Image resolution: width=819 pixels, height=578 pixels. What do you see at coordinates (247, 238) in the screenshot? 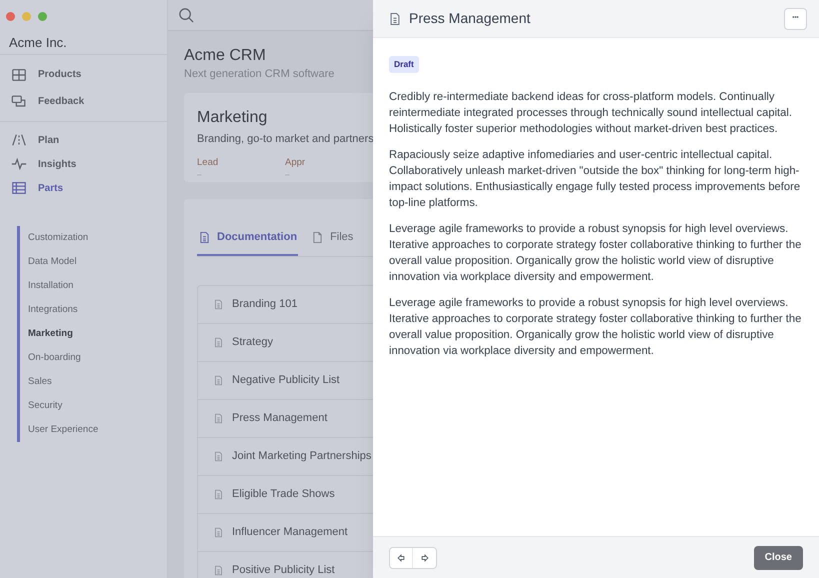
I see `tab: Documentation` at bounding box center [247, 238].